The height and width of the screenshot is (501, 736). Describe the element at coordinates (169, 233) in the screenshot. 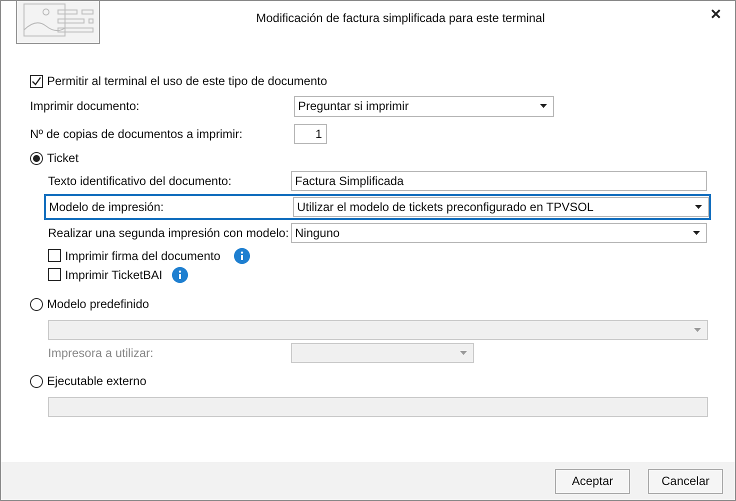

I see `field-label: Realizar una segunda impresión con modelo:` at that location.